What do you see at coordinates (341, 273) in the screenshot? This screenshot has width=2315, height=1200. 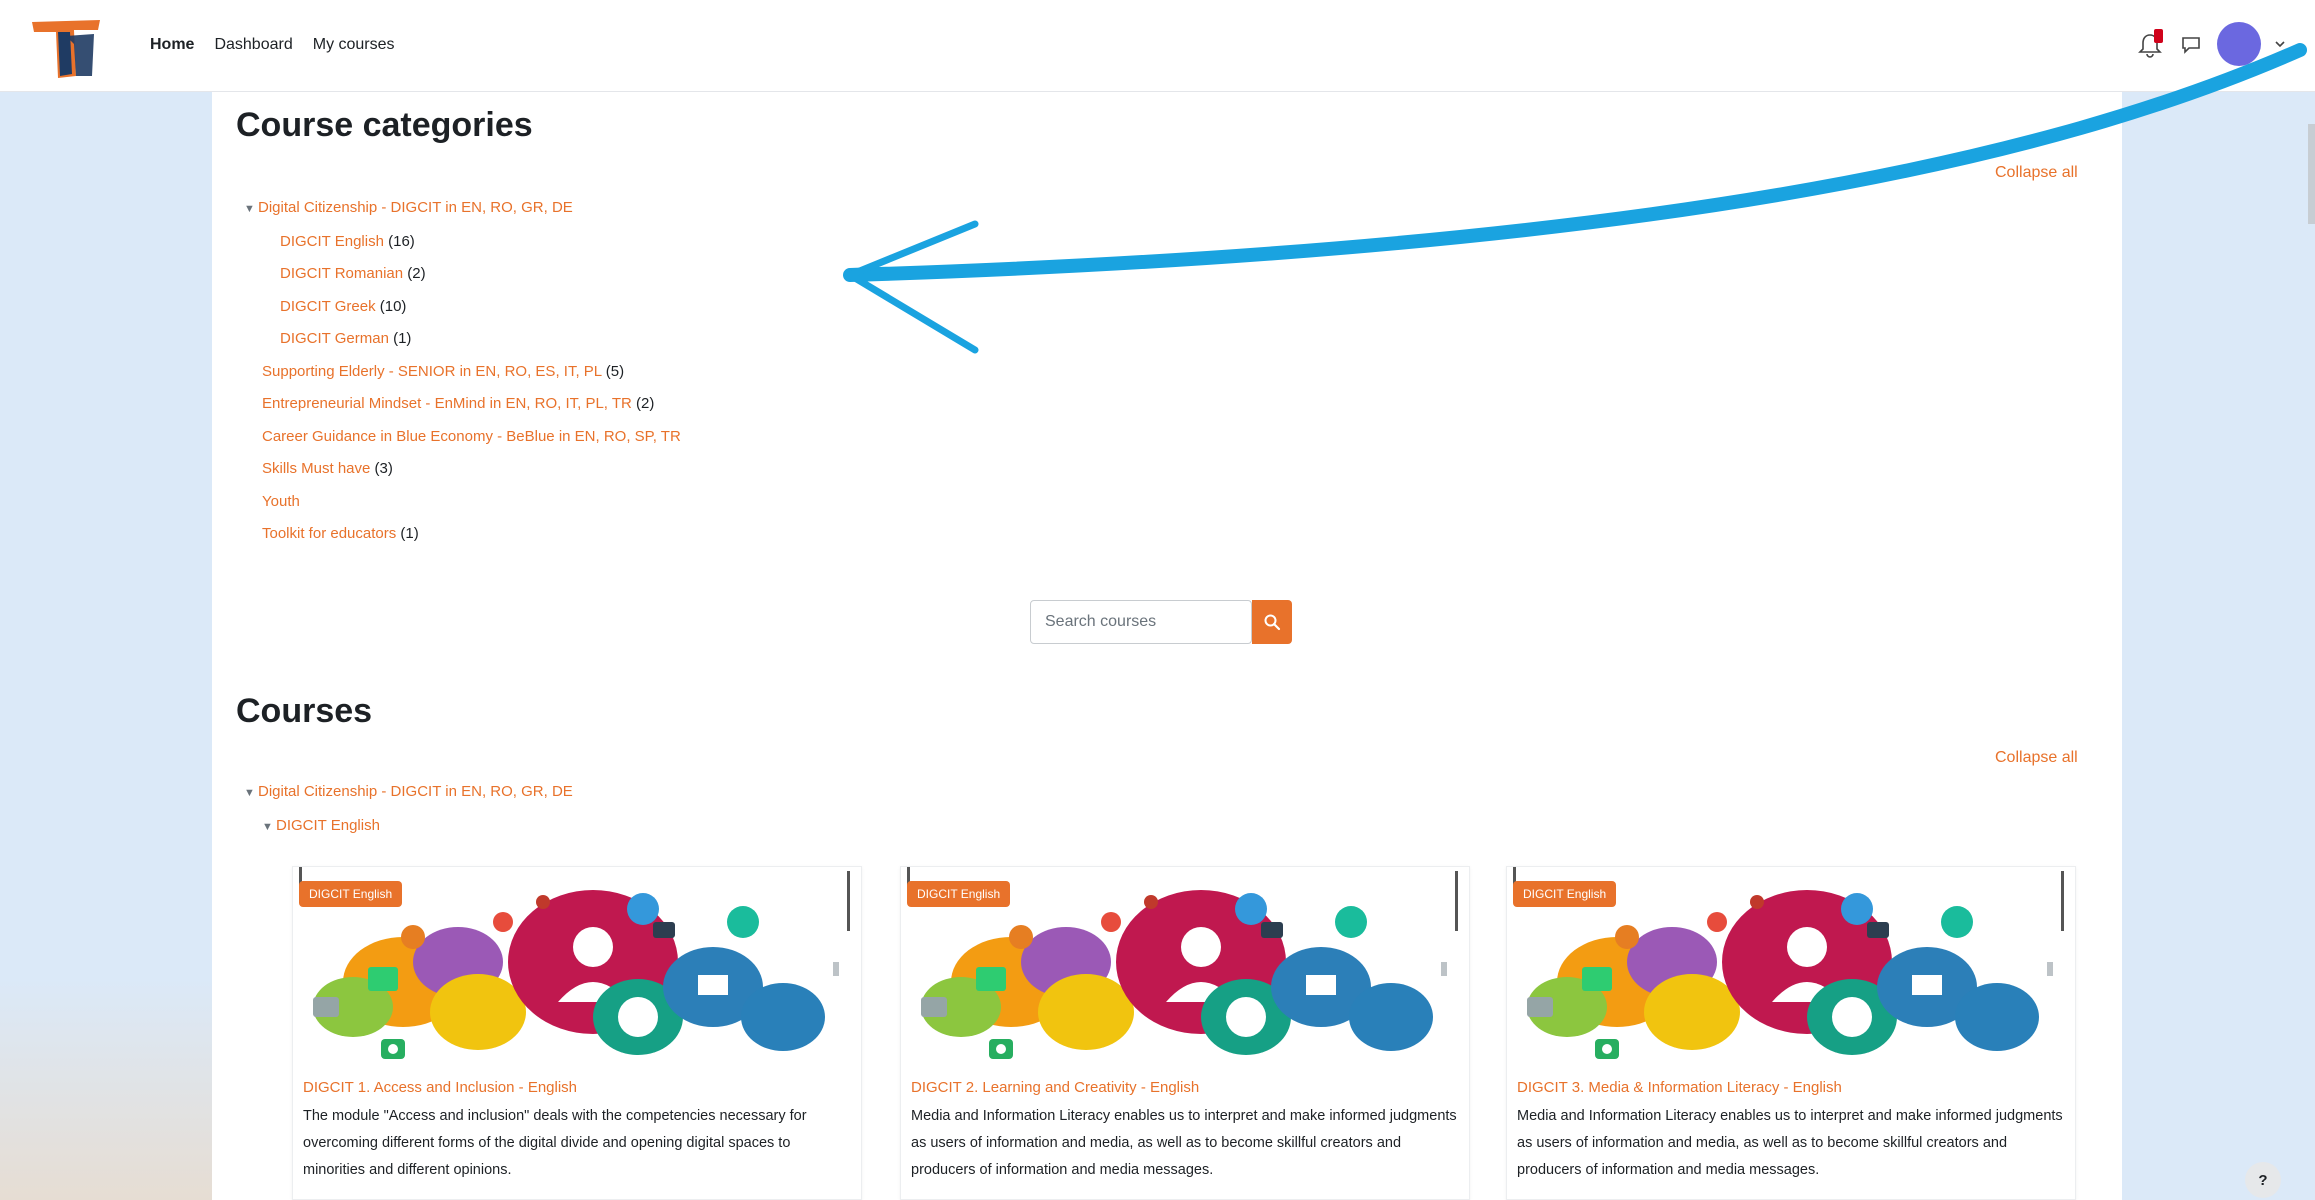 I see `tree-item-label: DIGCIT Romanian` at bounding box center [341, 273].